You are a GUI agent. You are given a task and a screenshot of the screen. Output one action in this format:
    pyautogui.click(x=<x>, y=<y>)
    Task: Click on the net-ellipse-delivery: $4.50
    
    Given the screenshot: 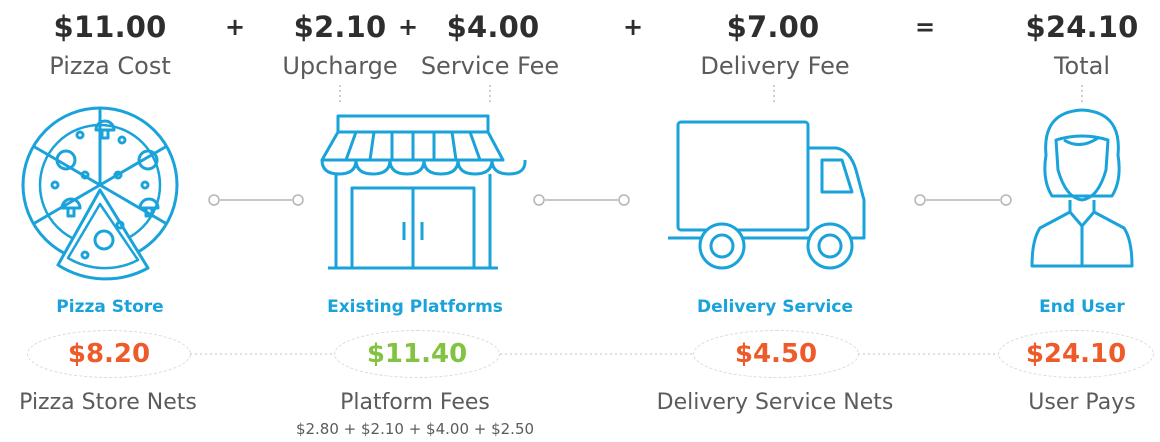 What is the action you would take?
    pyautogui.click(x=776, y=354)
    